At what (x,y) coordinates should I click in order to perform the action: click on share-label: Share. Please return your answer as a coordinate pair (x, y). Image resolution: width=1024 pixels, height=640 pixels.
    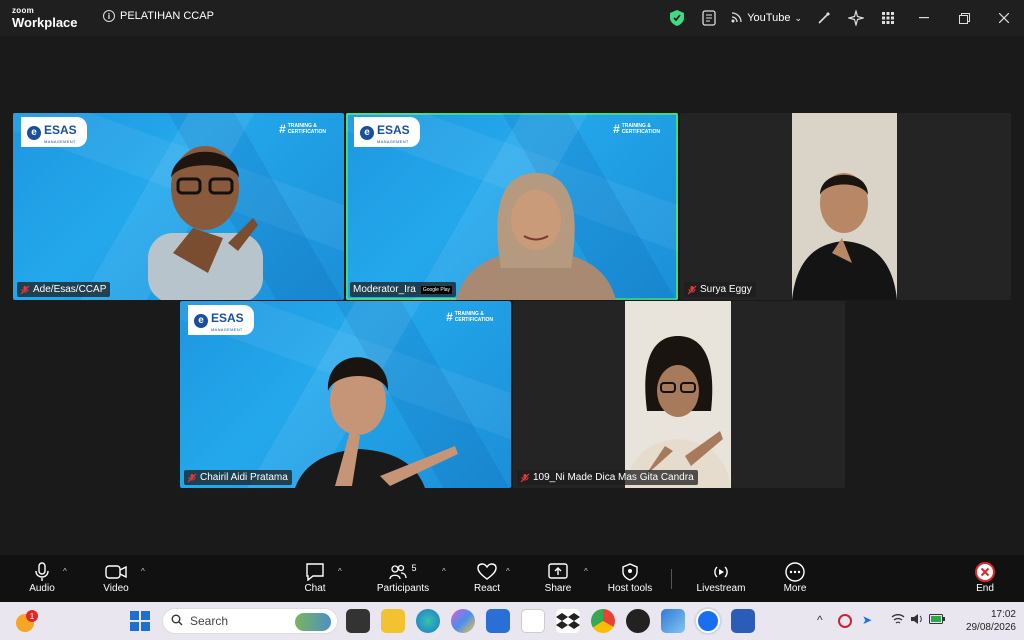
    Looking at the image, I should click on (558, 588).